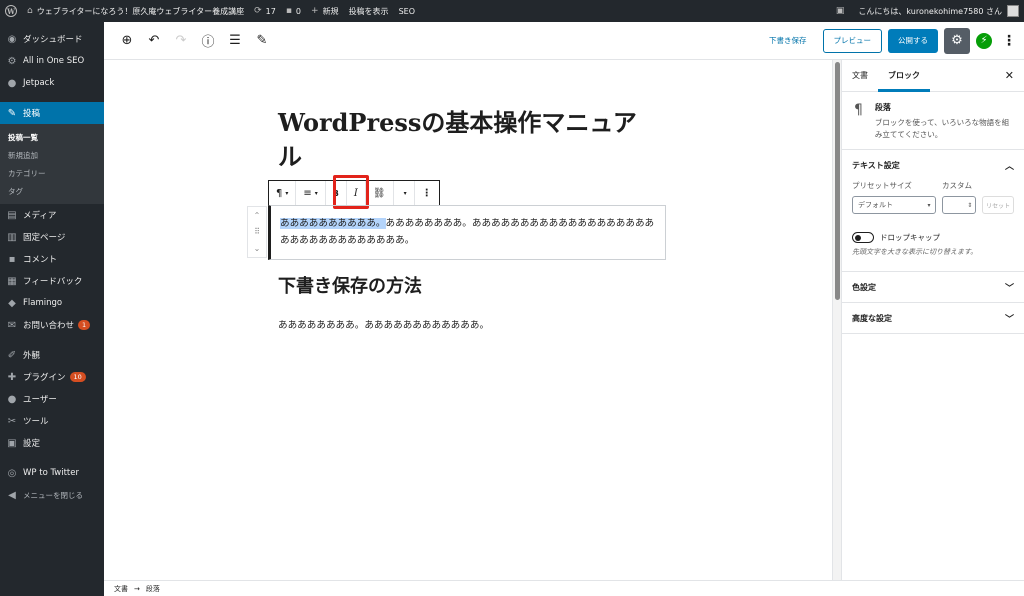  I want to click on more-rich-text-button: ▾, so click(404, 193).